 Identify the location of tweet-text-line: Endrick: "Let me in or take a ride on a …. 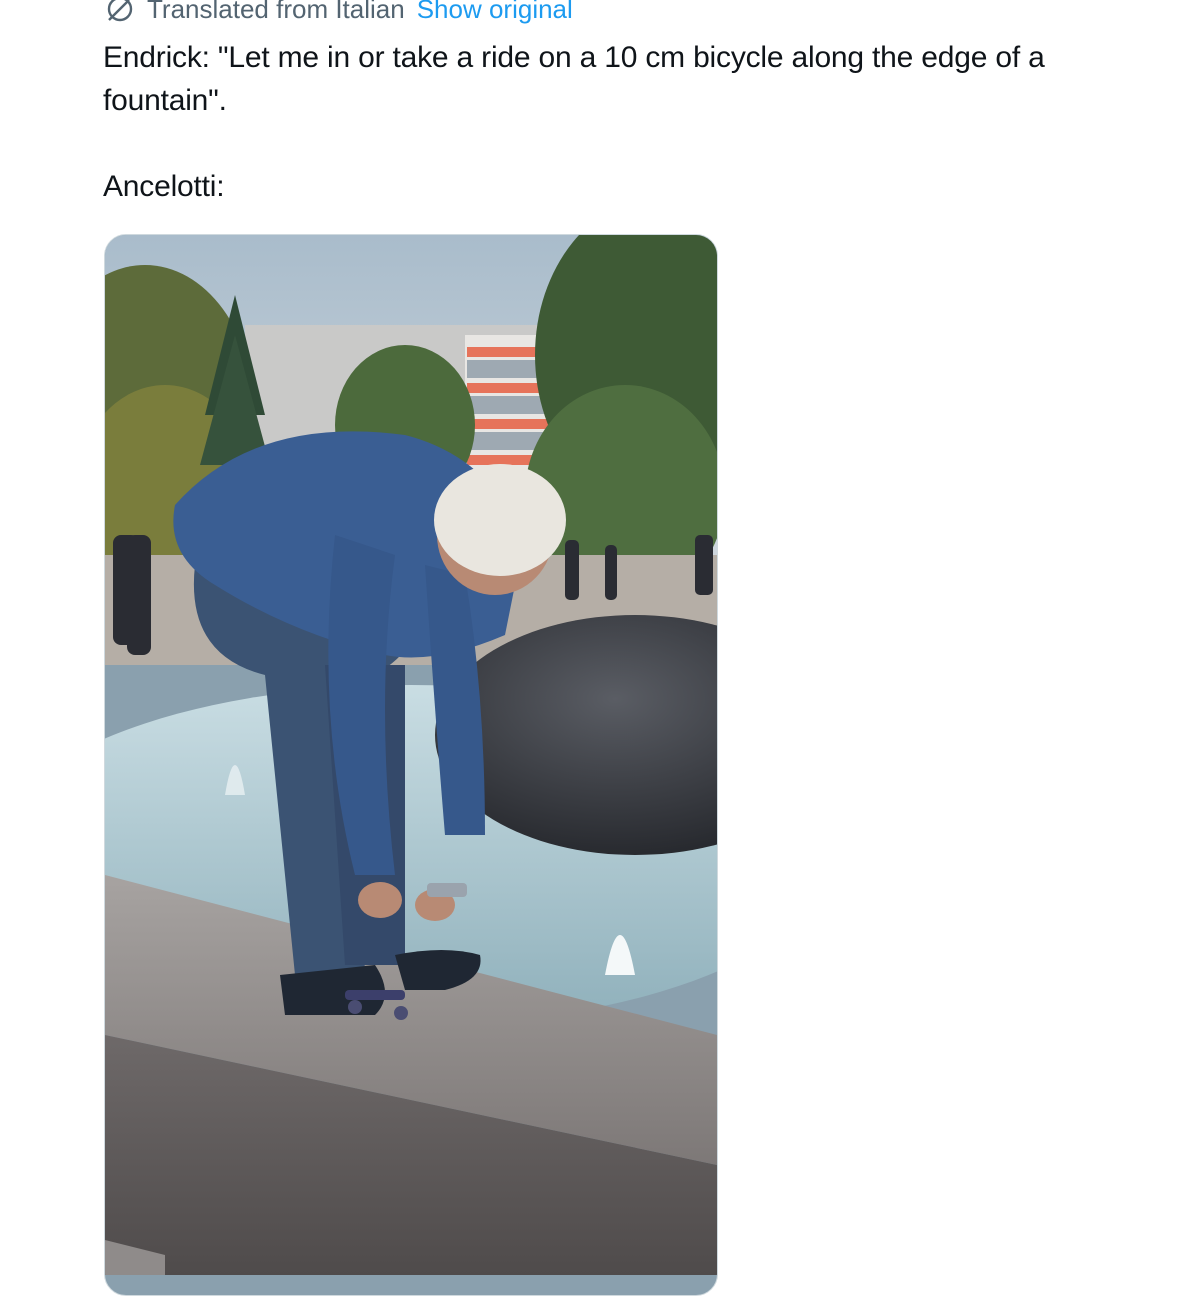
(574, 79).